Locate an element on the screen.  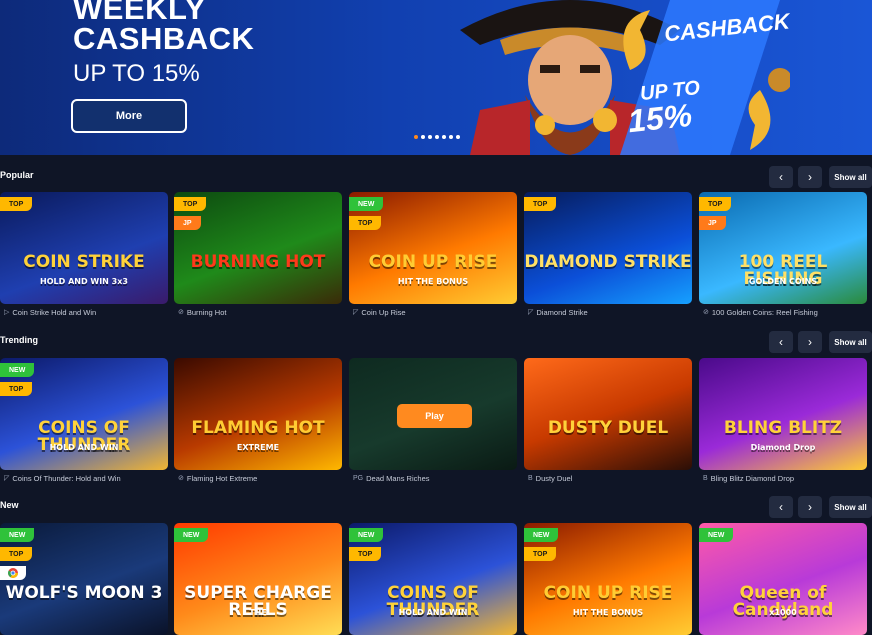
game-caption: B Bling Blitz Diamond Drop is located at coordinates (748, 478).